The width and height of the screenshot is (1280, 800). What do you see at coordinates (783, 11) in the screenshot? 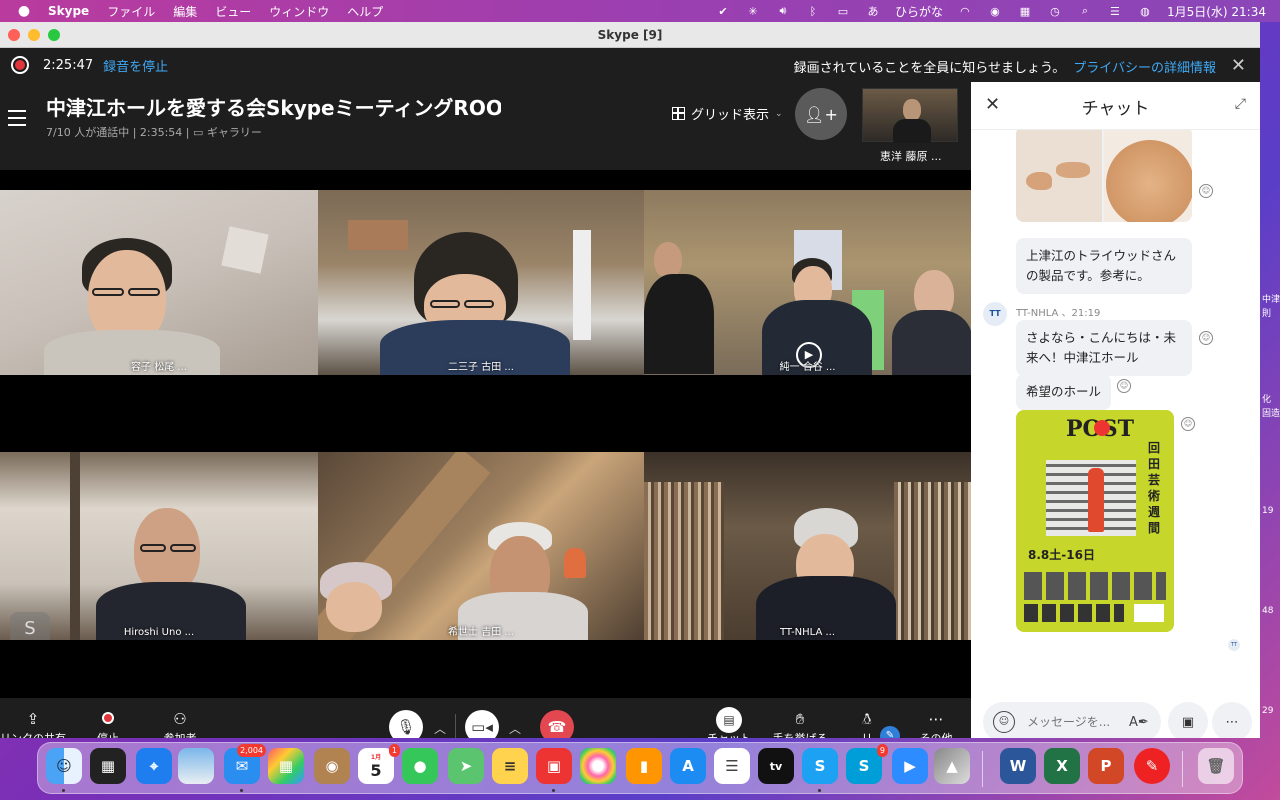
I see `volume-icon: 🔊︎` at bounding box center [783, 11].